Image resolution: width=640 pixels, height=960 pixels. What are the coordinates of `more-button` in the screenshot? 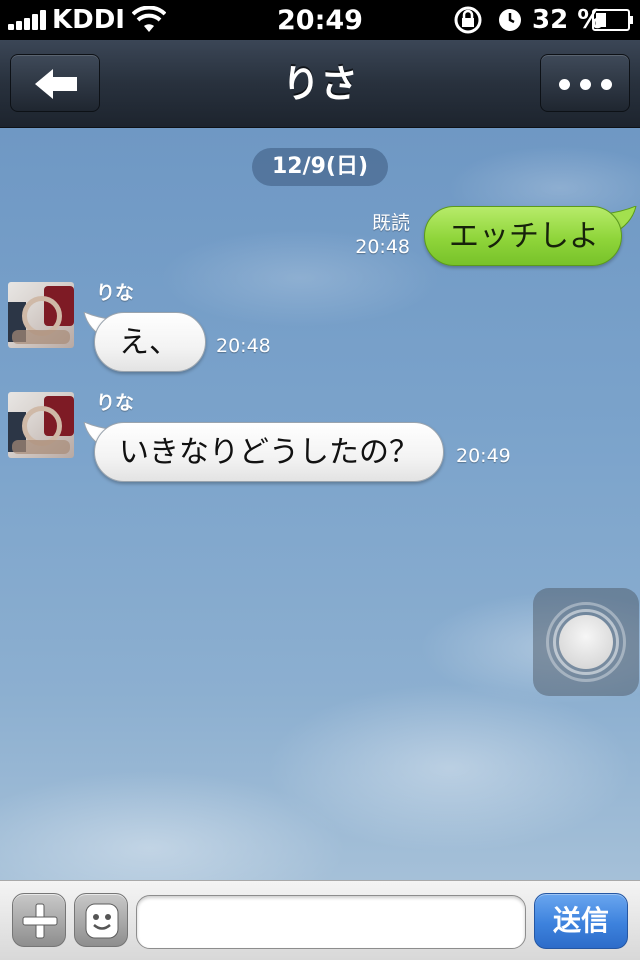 It's located at (585, 83).